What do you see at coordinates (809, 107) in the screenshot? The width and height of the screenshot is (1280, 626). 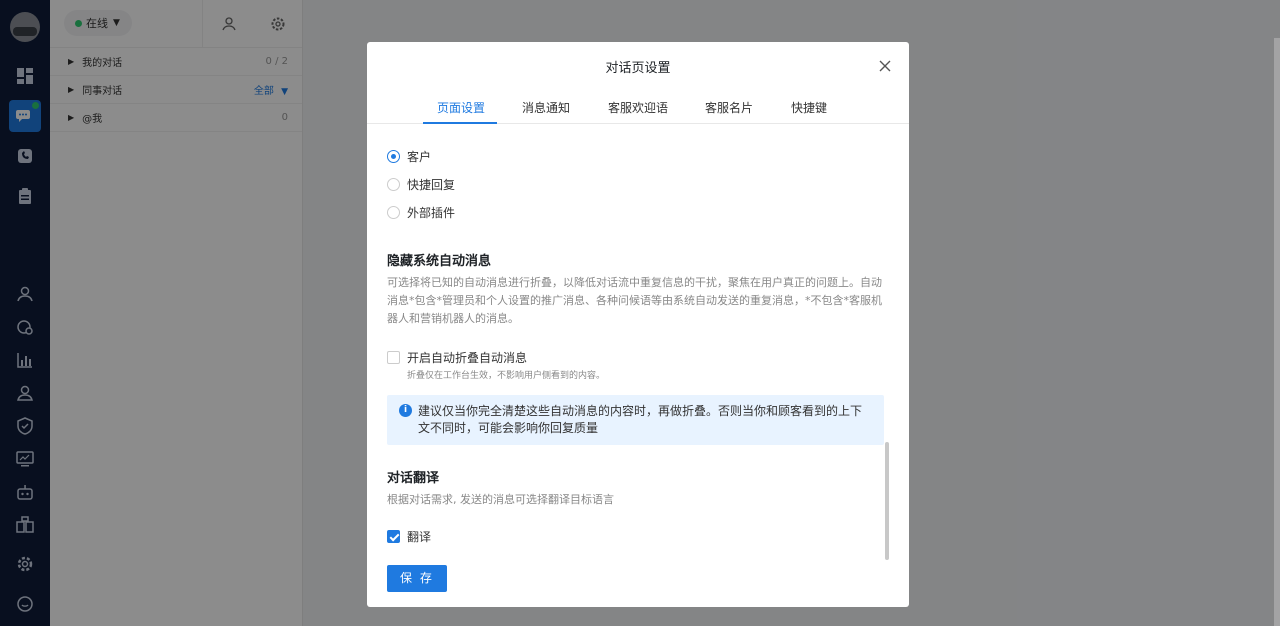 I see `tab-shortcuts: 快捷键` at bounding box center [809, 107].